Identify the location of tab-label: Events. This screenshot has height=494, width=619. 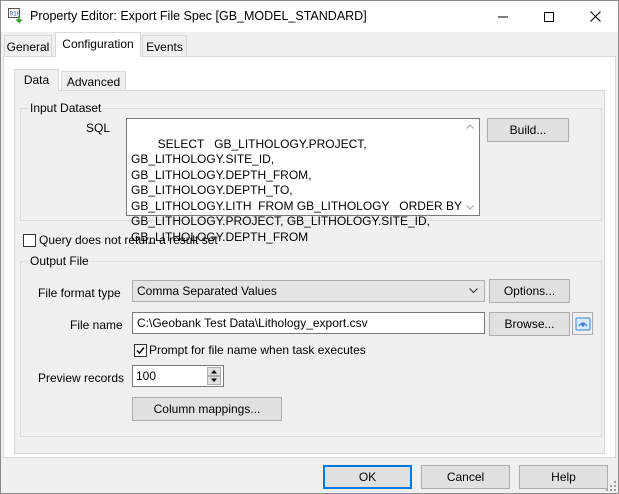
(164, 47).